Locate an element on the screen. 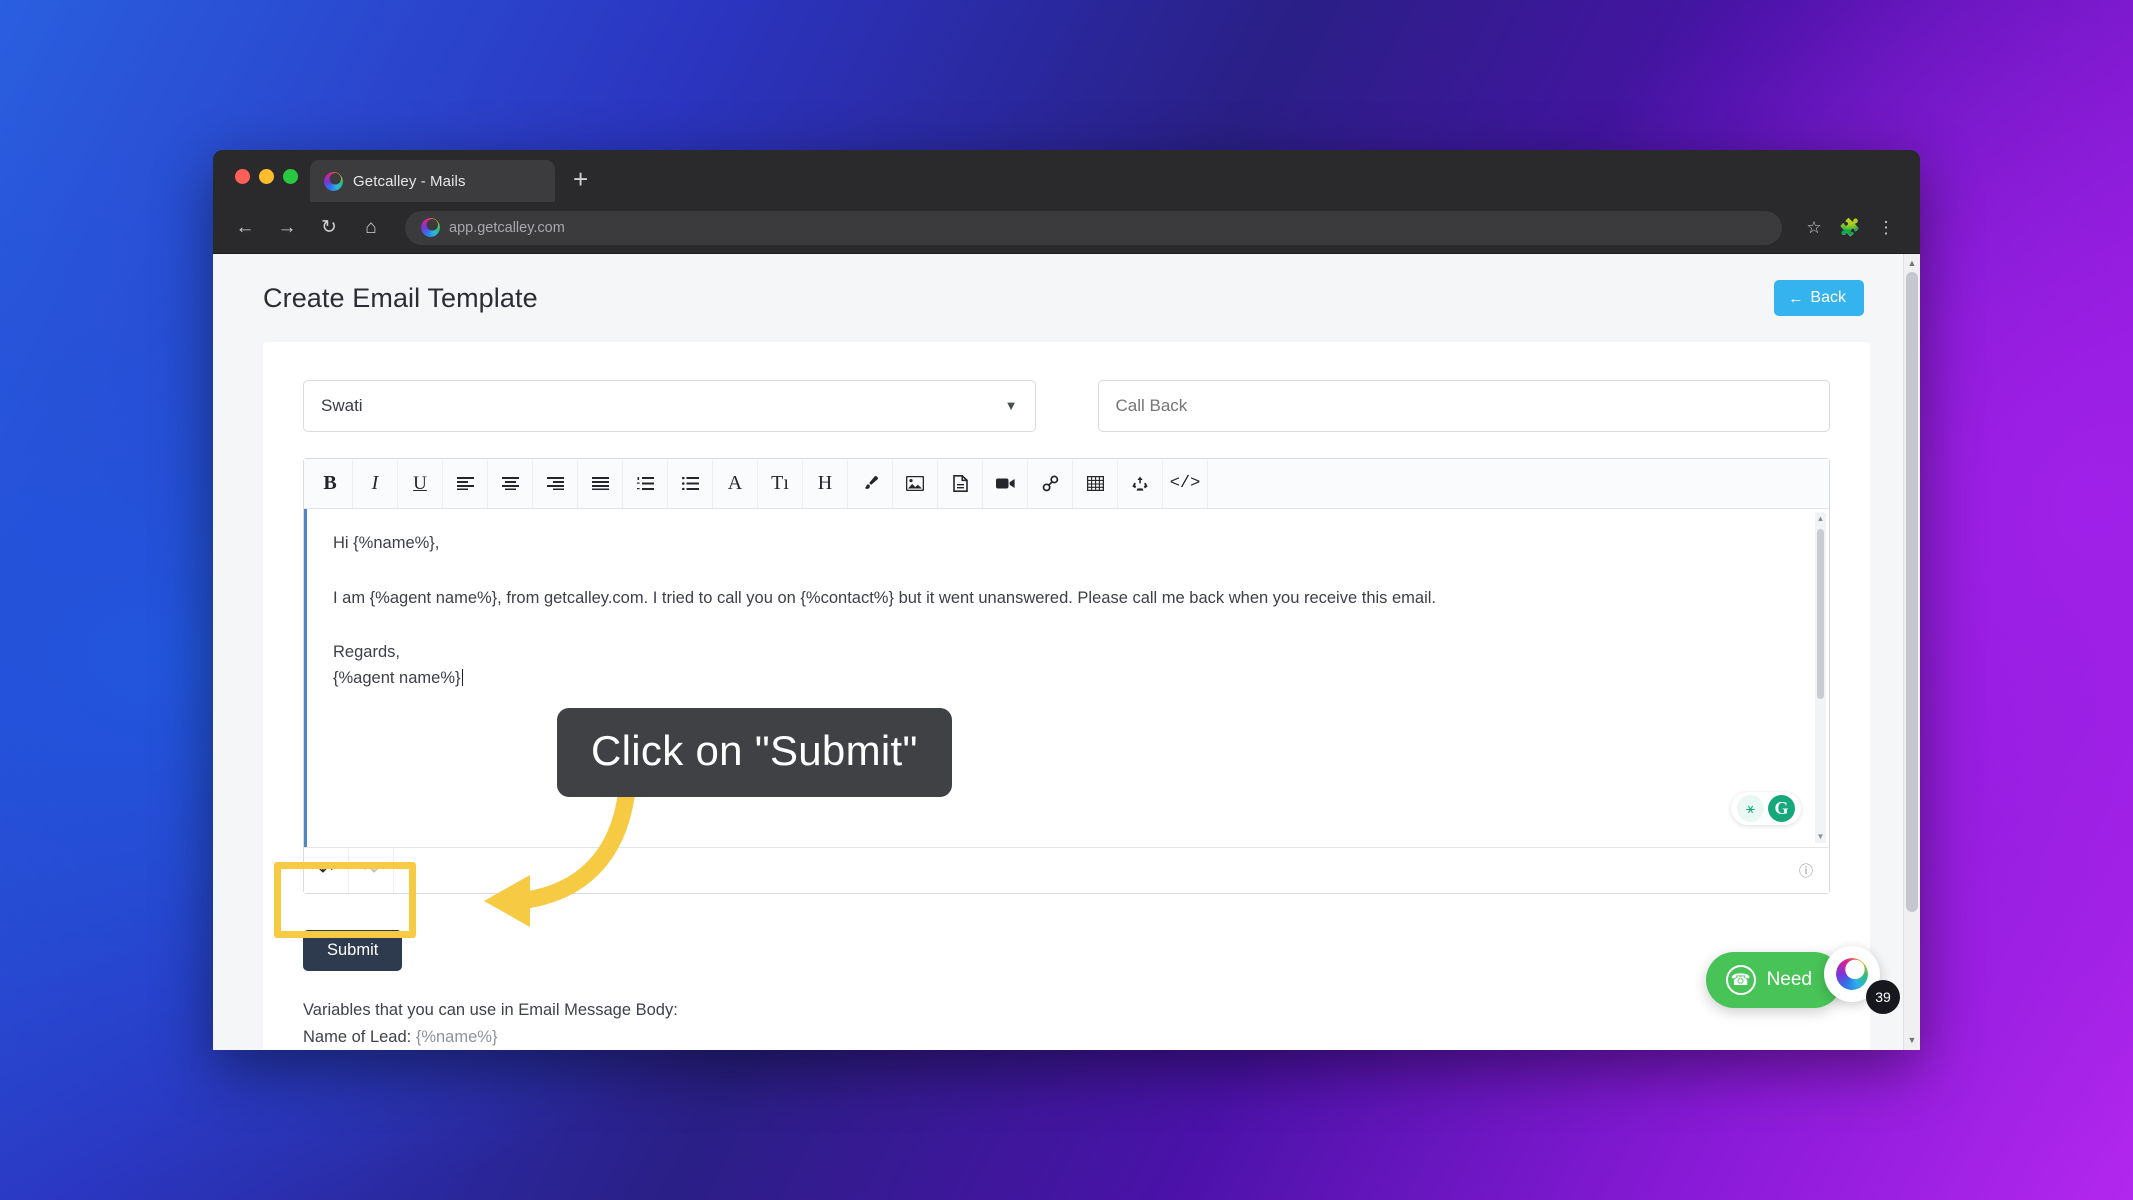  page-scrollbar: ▲ ▼ is located at coordinates (1911, 652).